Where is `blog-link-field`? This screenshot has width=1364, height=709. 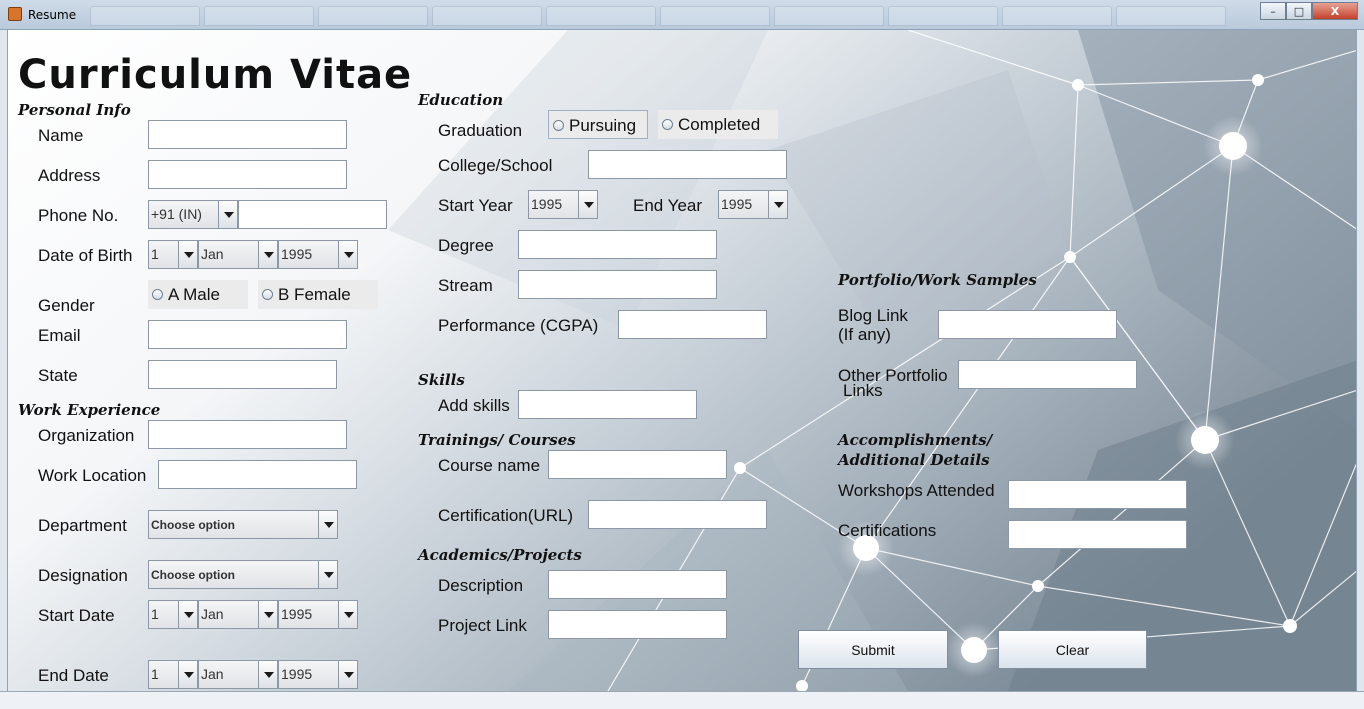 blog-link-field is located at coordinates (1027, 324).